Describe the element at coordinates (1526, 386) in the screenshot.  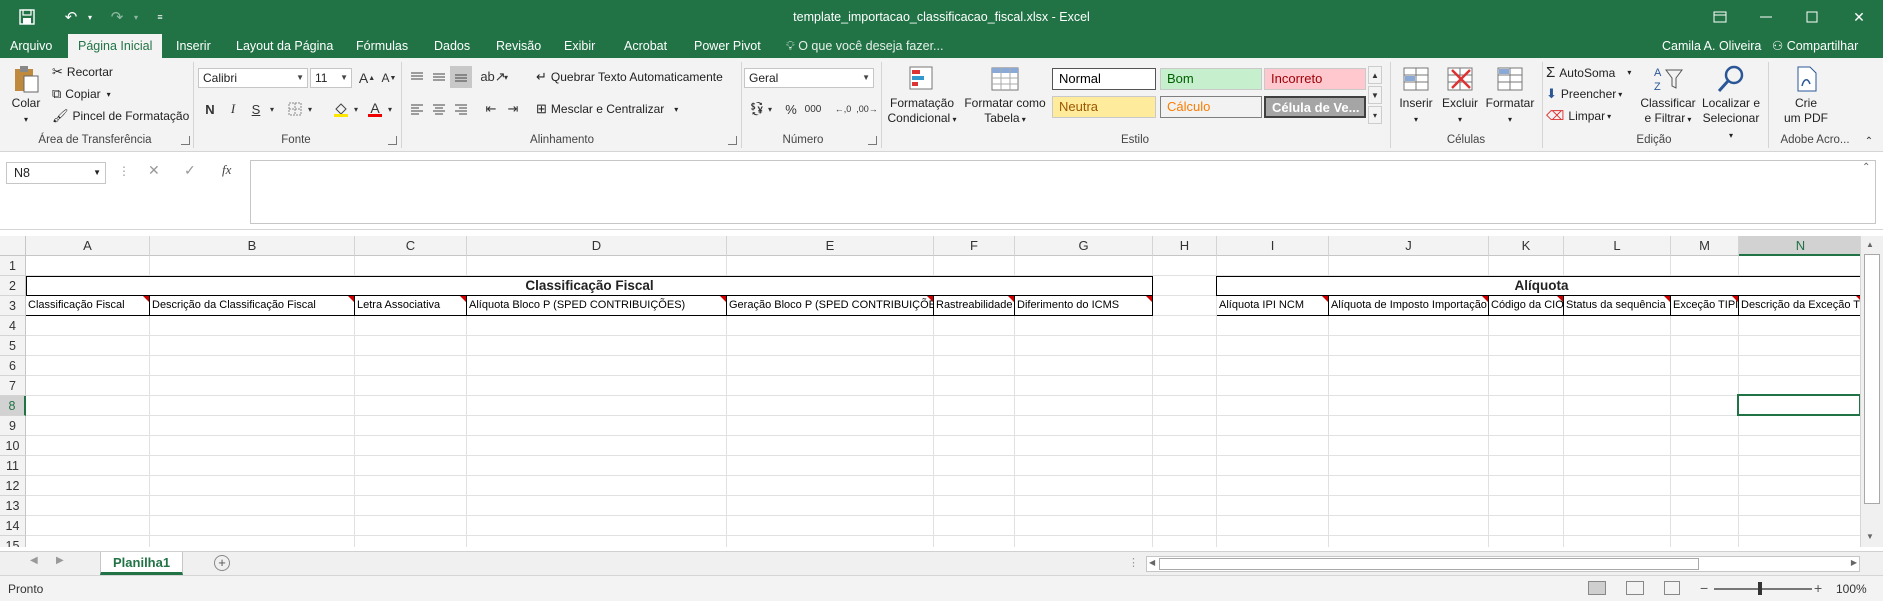
I see `cell-k7` at that location.